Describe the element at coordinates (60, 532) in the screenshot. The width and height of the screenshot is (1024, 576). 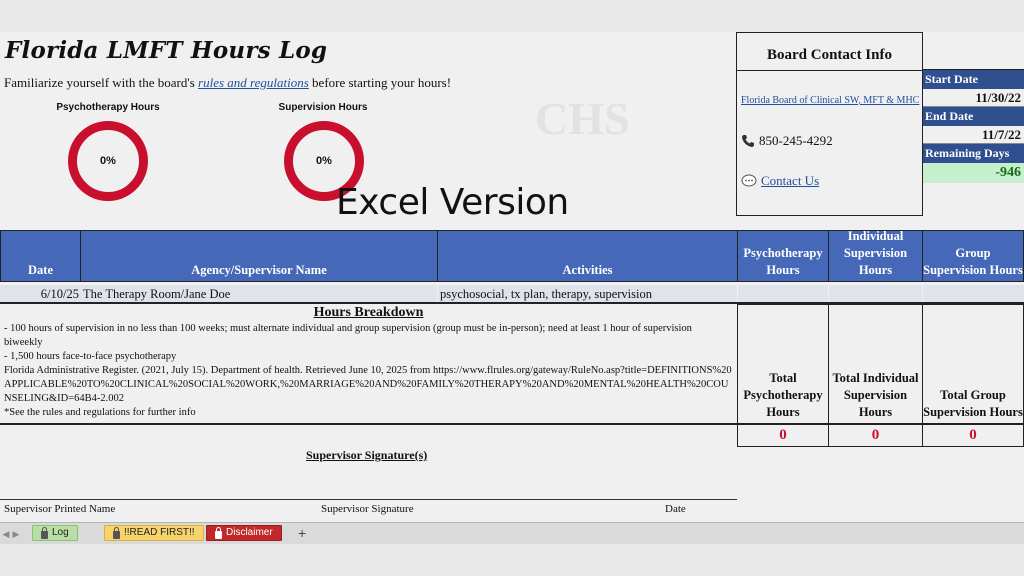
I see `tab-log-label: Log` at that location.